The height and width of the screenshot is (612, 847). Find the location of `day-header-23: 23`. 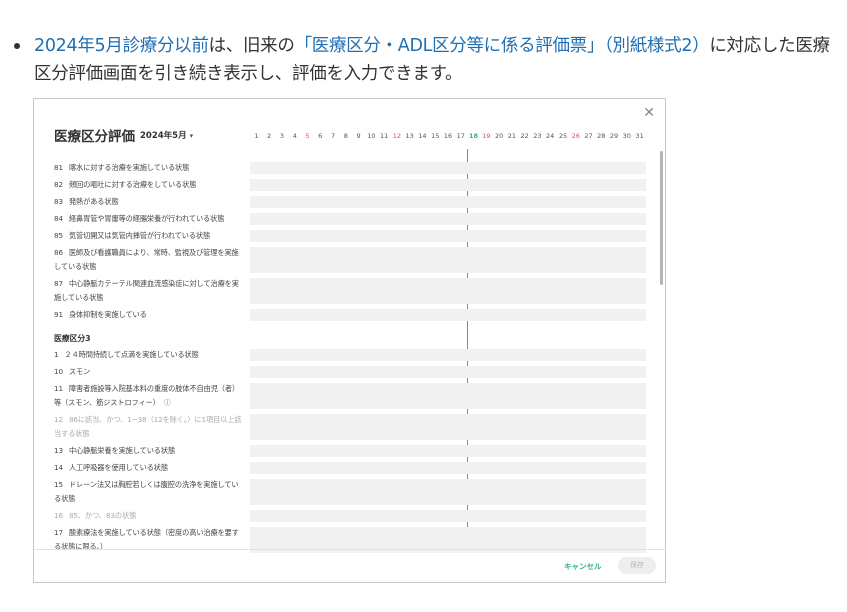

day-header-23: 23 is located at coordinates (537, 136).